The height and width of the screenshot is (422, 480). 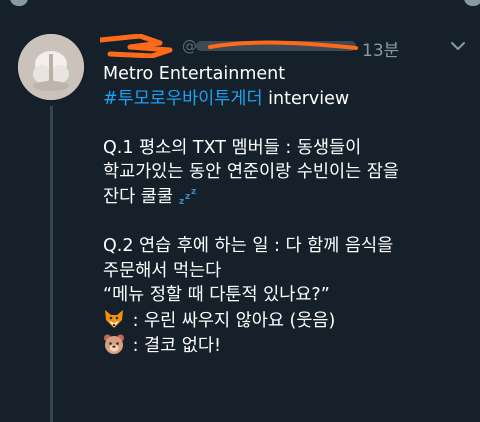 I want to click on tweet-line-hashtag: #투모로우바이투게더 interview, so click(x=288, y=99).